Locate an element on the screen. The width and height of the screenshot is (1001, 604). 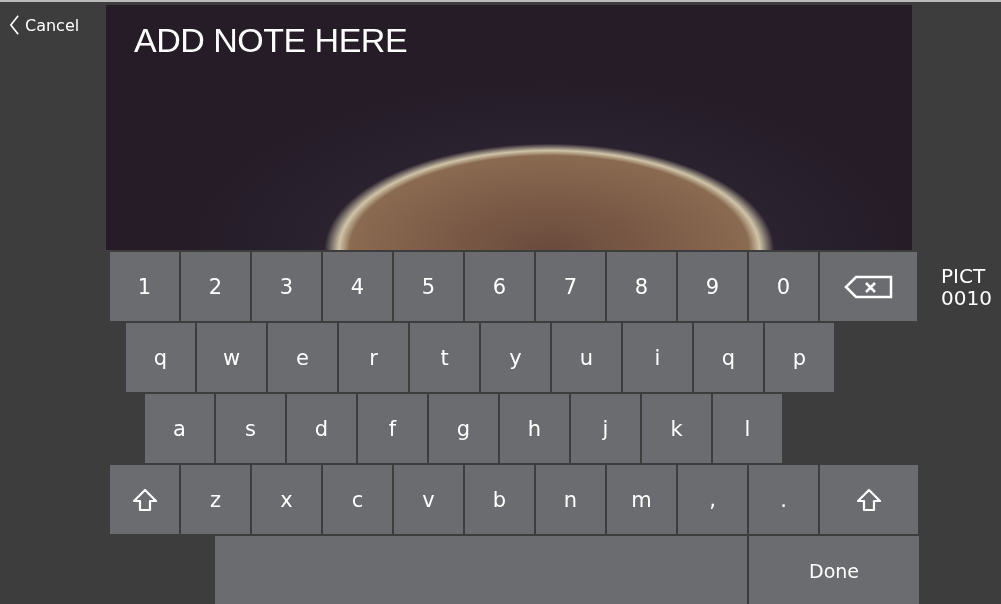
keyboard-key: d is located at coordinates (321, 428).